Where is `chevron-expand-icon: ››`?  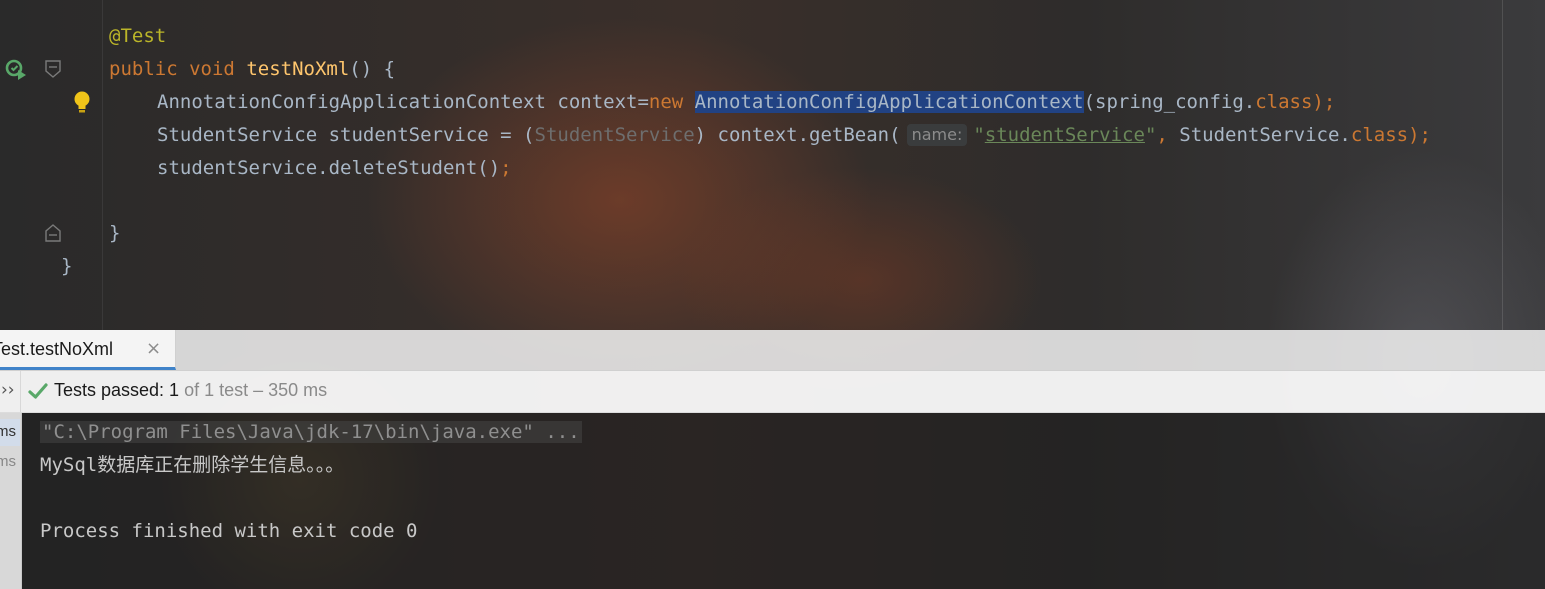
chevron-expand-icon: ›› is located at coordinates (8, 390).